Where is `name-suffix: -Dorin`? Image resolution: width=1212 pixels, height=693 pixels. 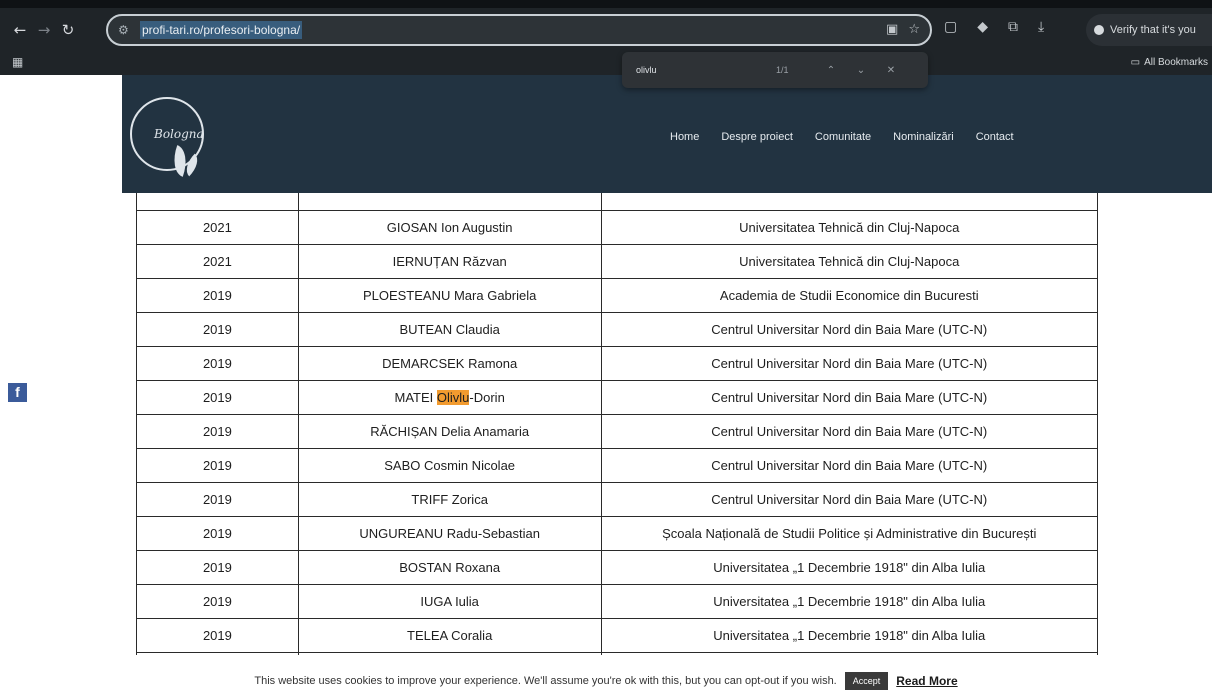
name-suffix: -Dorin is located at coordinates (487, 397).